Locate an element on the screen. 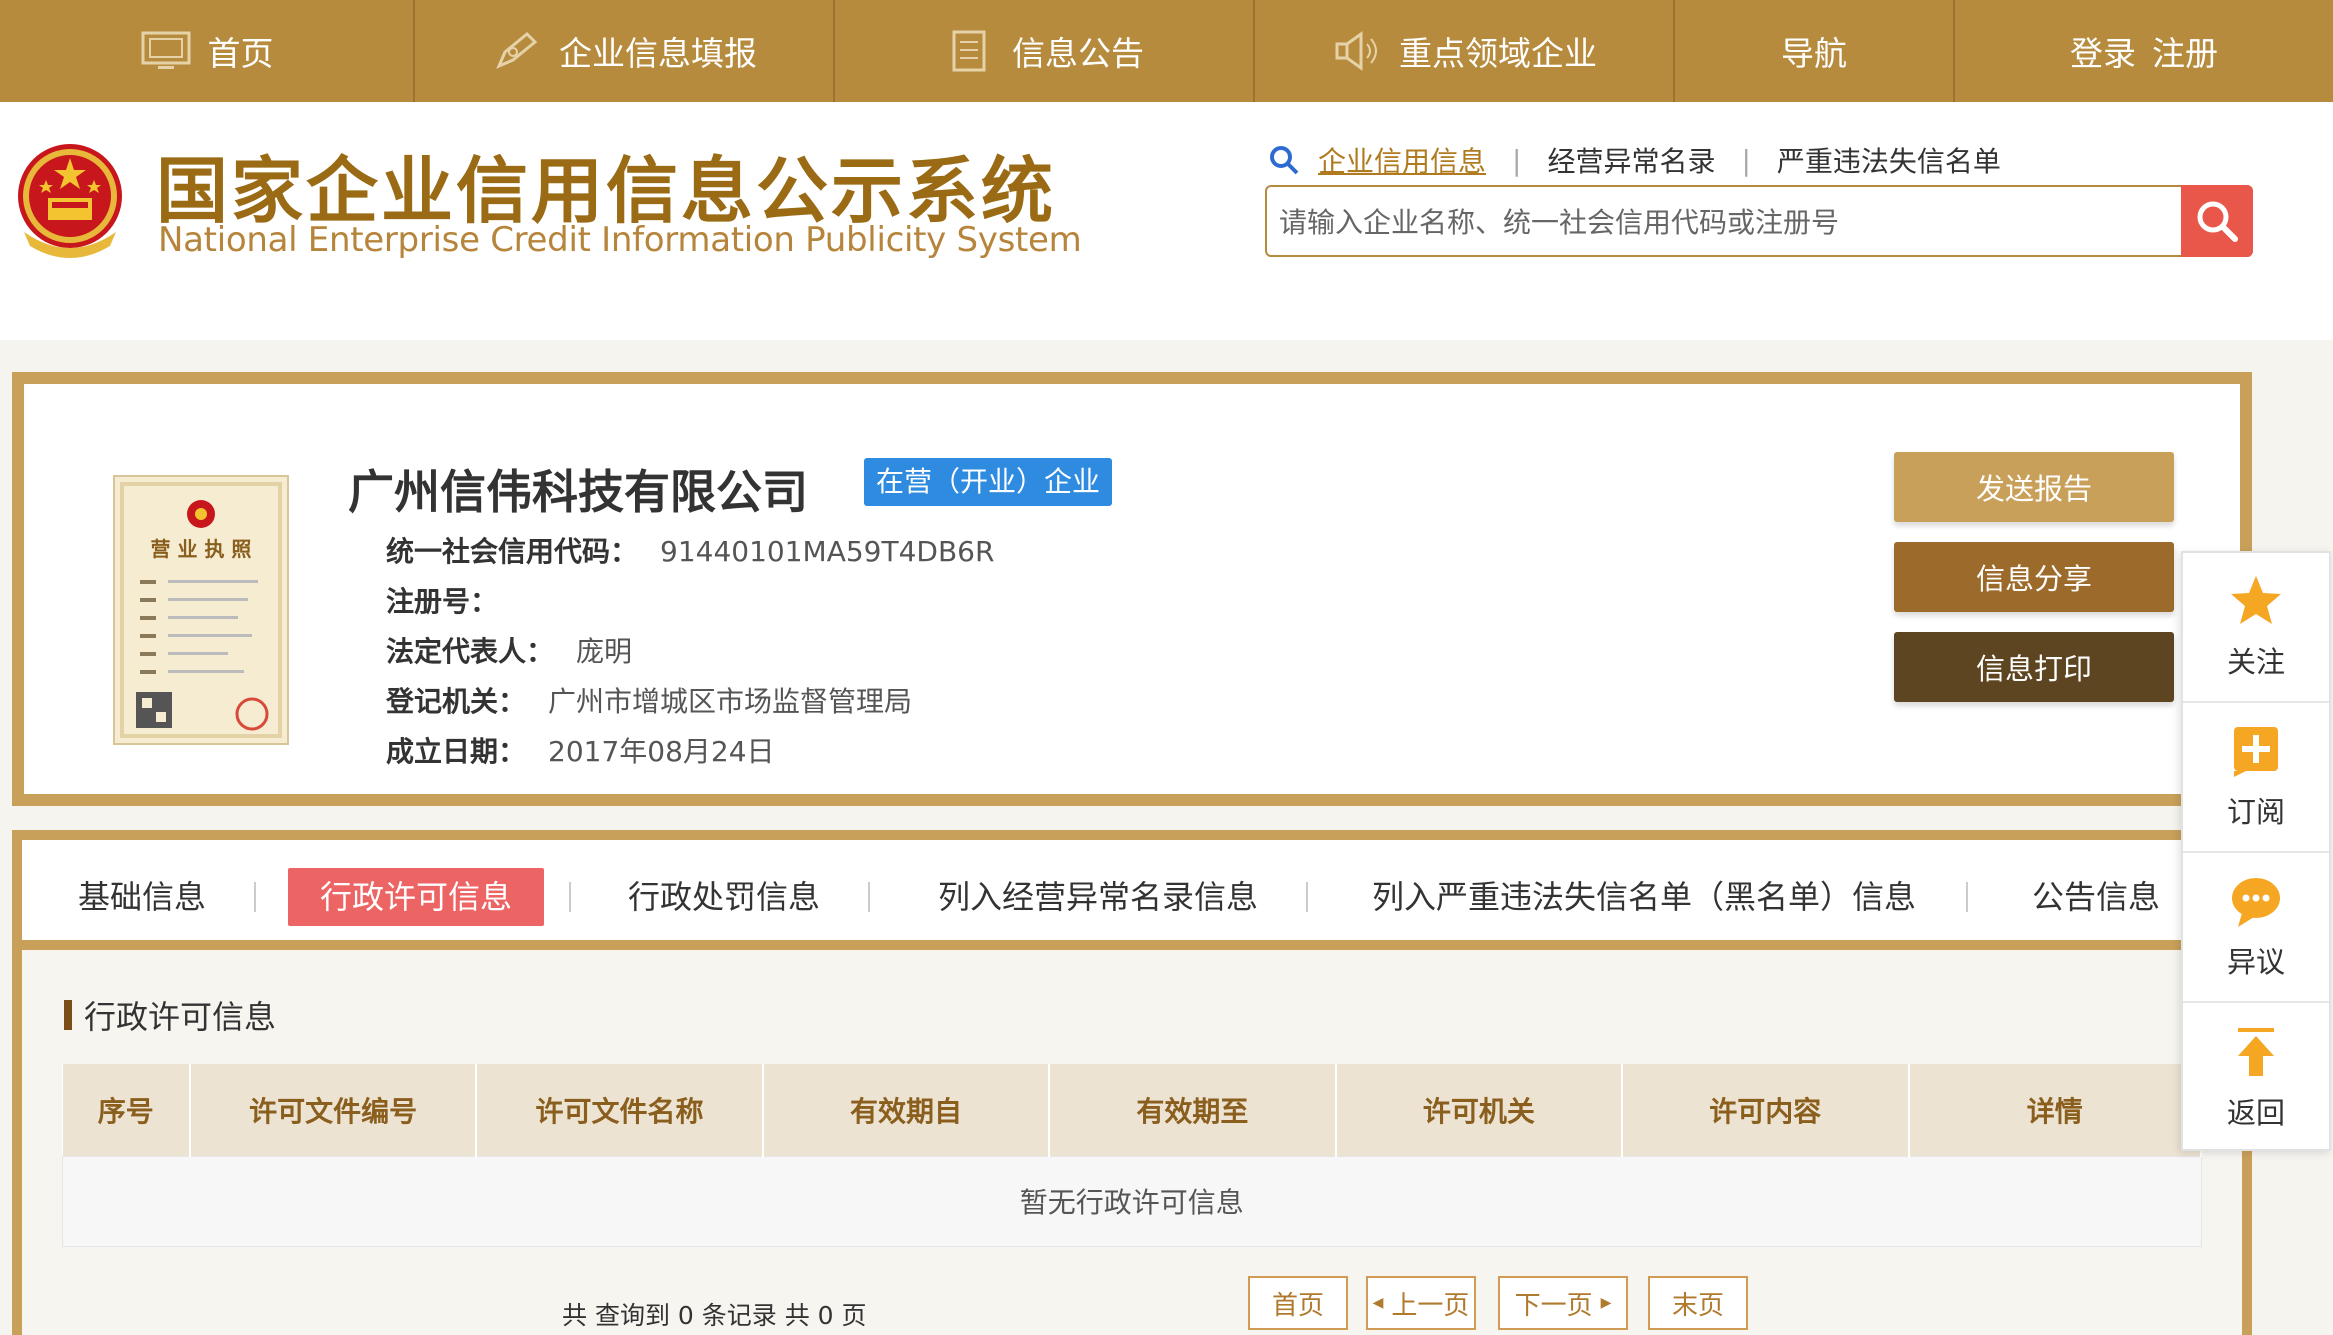  pager-next-label: 下一页 is located at coordinates (1553, 1305).